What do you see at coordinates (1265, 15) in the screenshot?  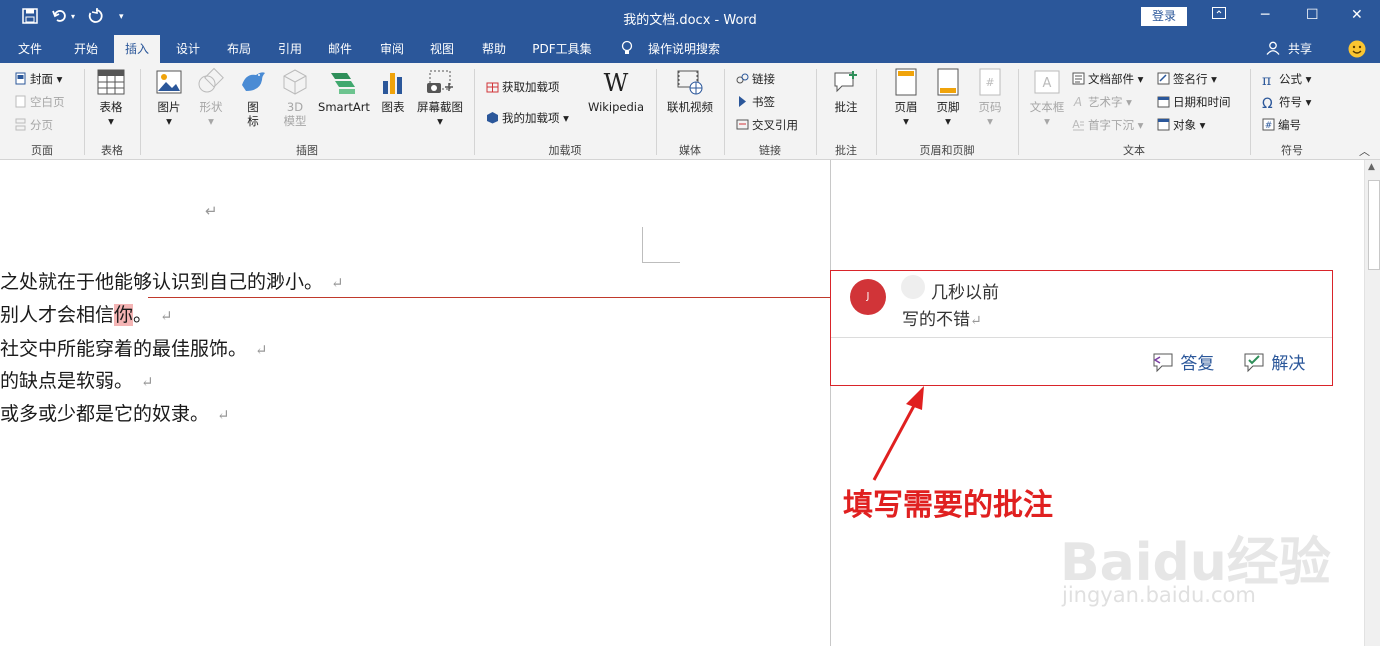 I see `minimize-icon: ─` at bounding box center [1265, 15].